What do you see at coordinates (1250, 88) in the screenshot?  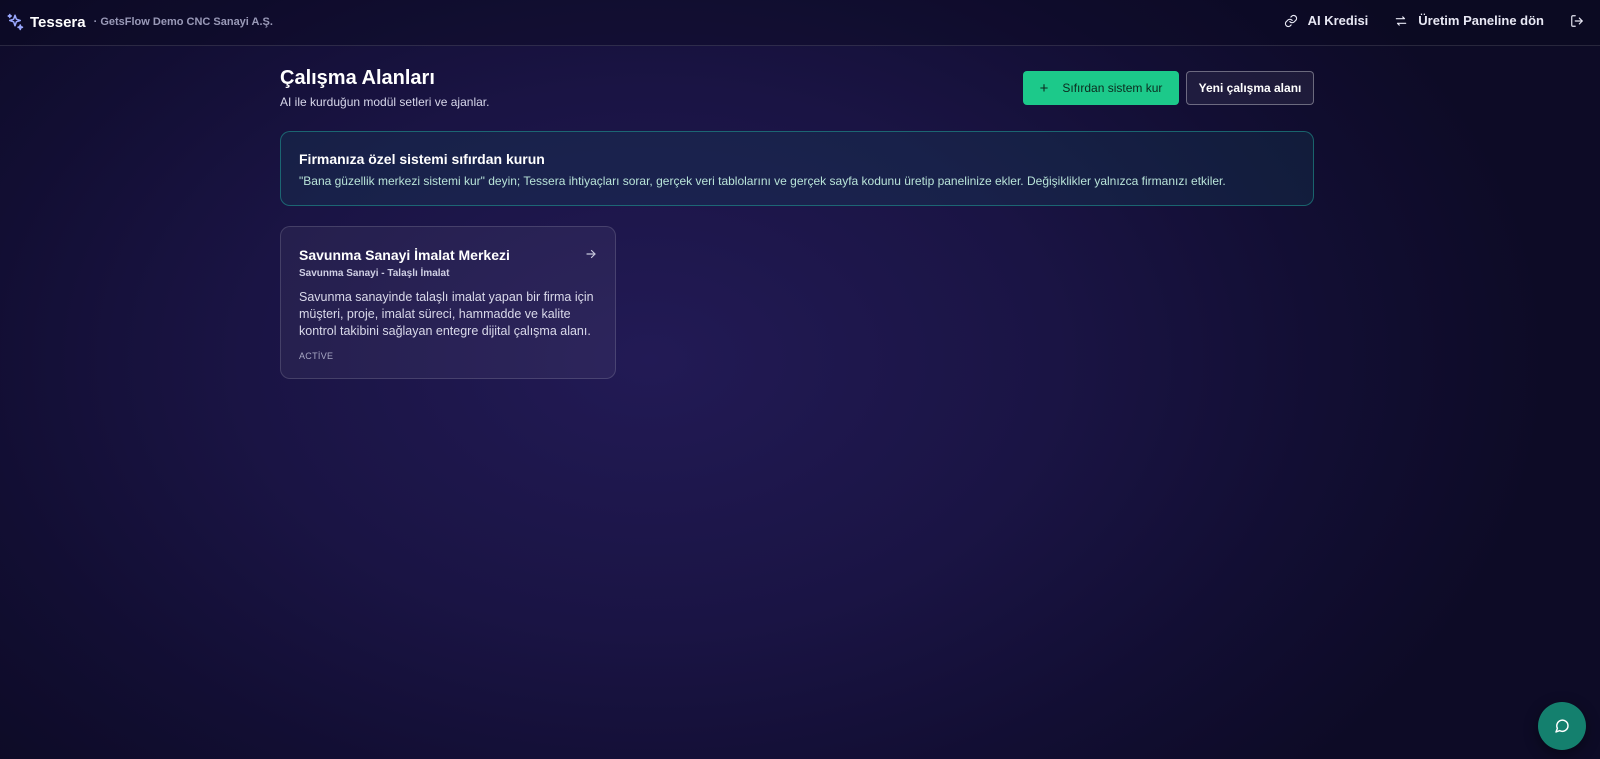 I see `new-workspace-button: Yeni çalışma alanı` at bounding box center [1250, 88].